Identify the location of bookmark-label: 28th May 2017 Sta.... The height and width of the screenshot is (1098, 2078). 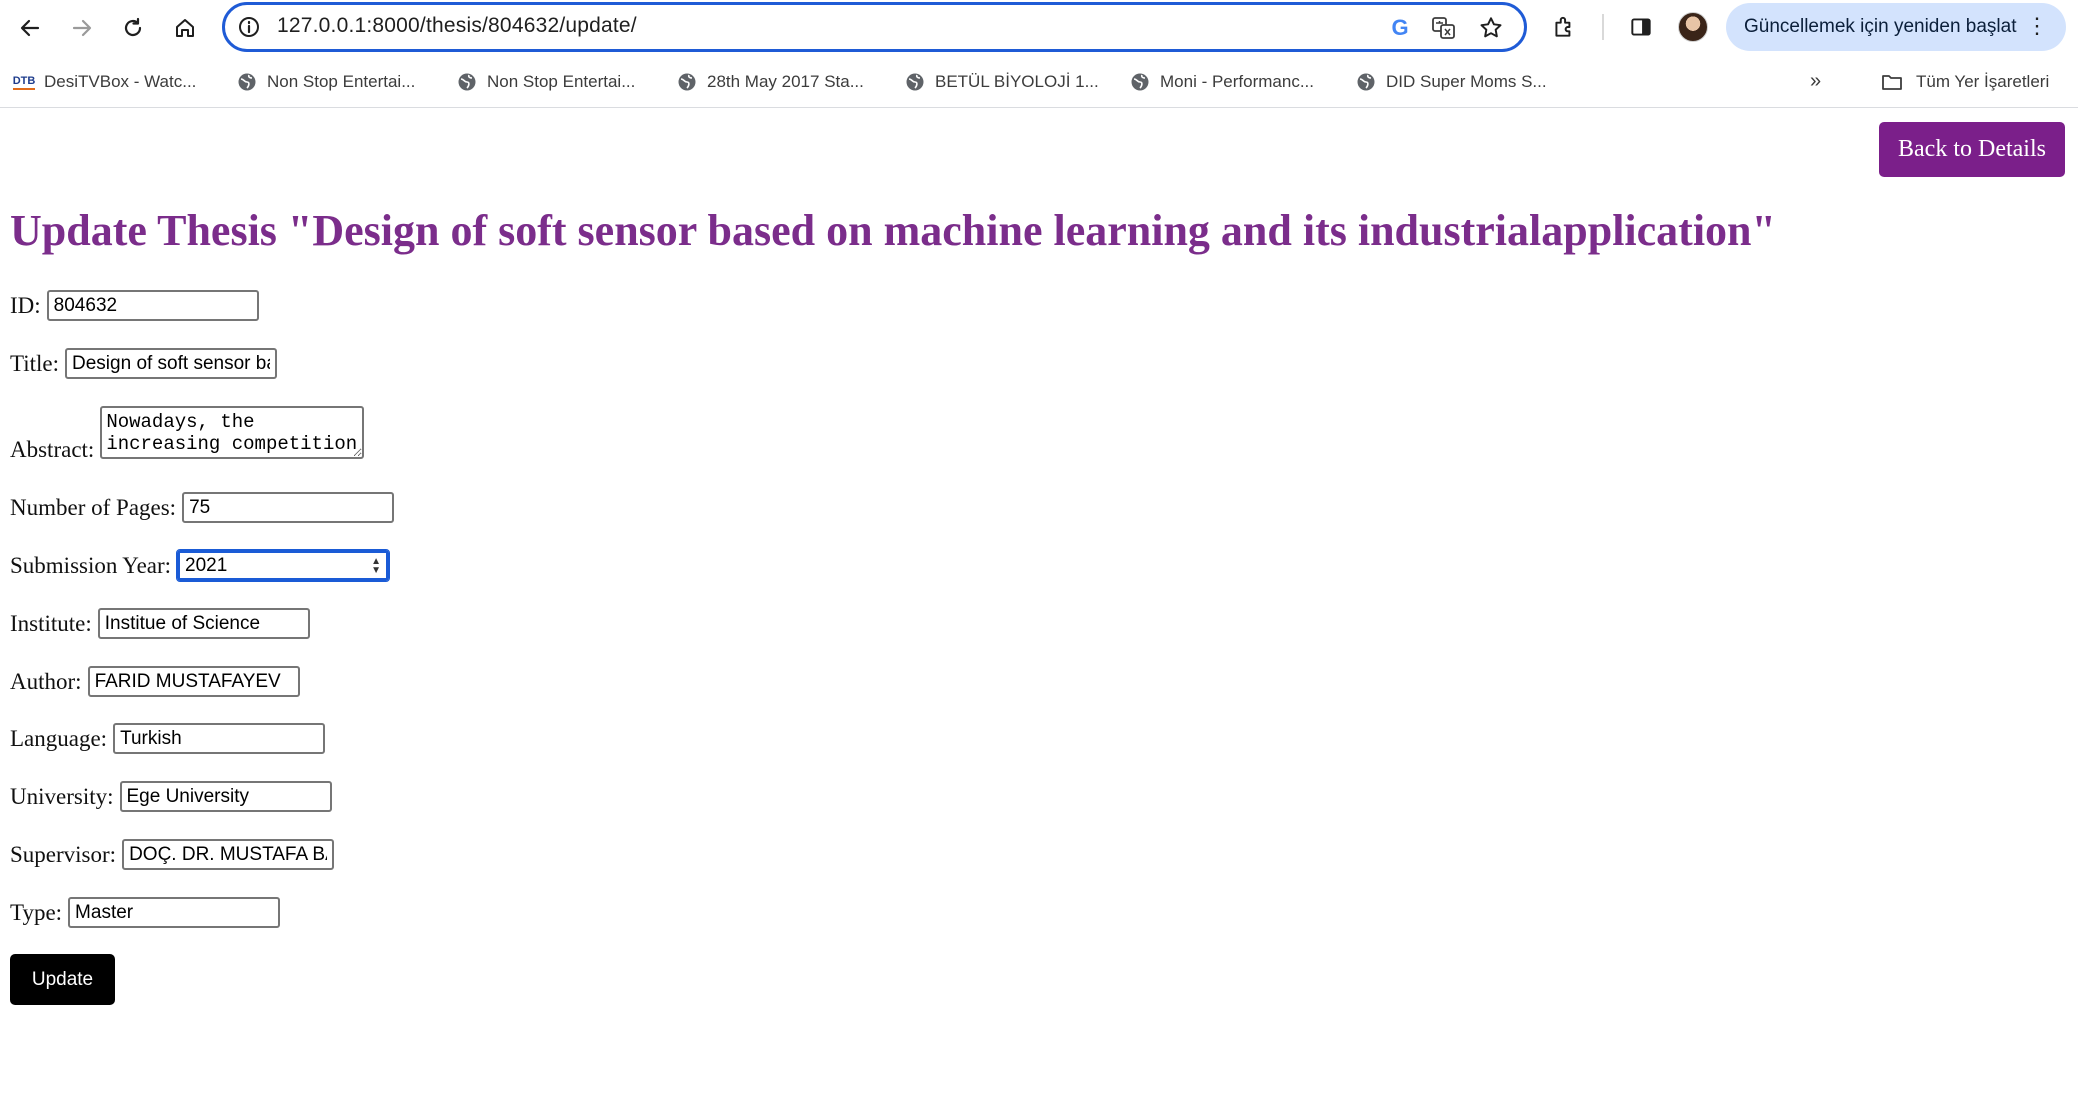
(785, 81).